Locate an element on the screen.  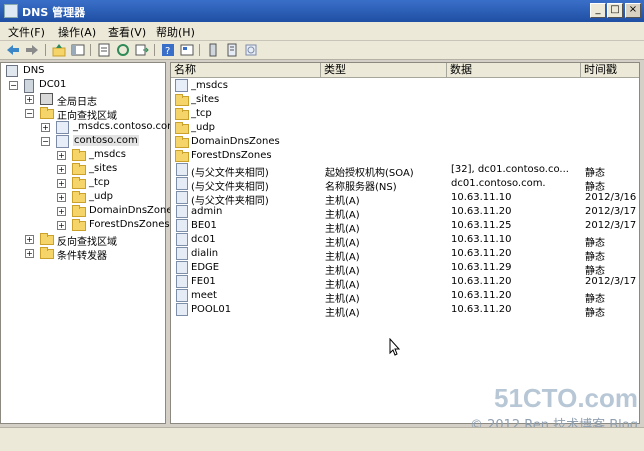
toolbar: ? is located at coordinates (322, 50).